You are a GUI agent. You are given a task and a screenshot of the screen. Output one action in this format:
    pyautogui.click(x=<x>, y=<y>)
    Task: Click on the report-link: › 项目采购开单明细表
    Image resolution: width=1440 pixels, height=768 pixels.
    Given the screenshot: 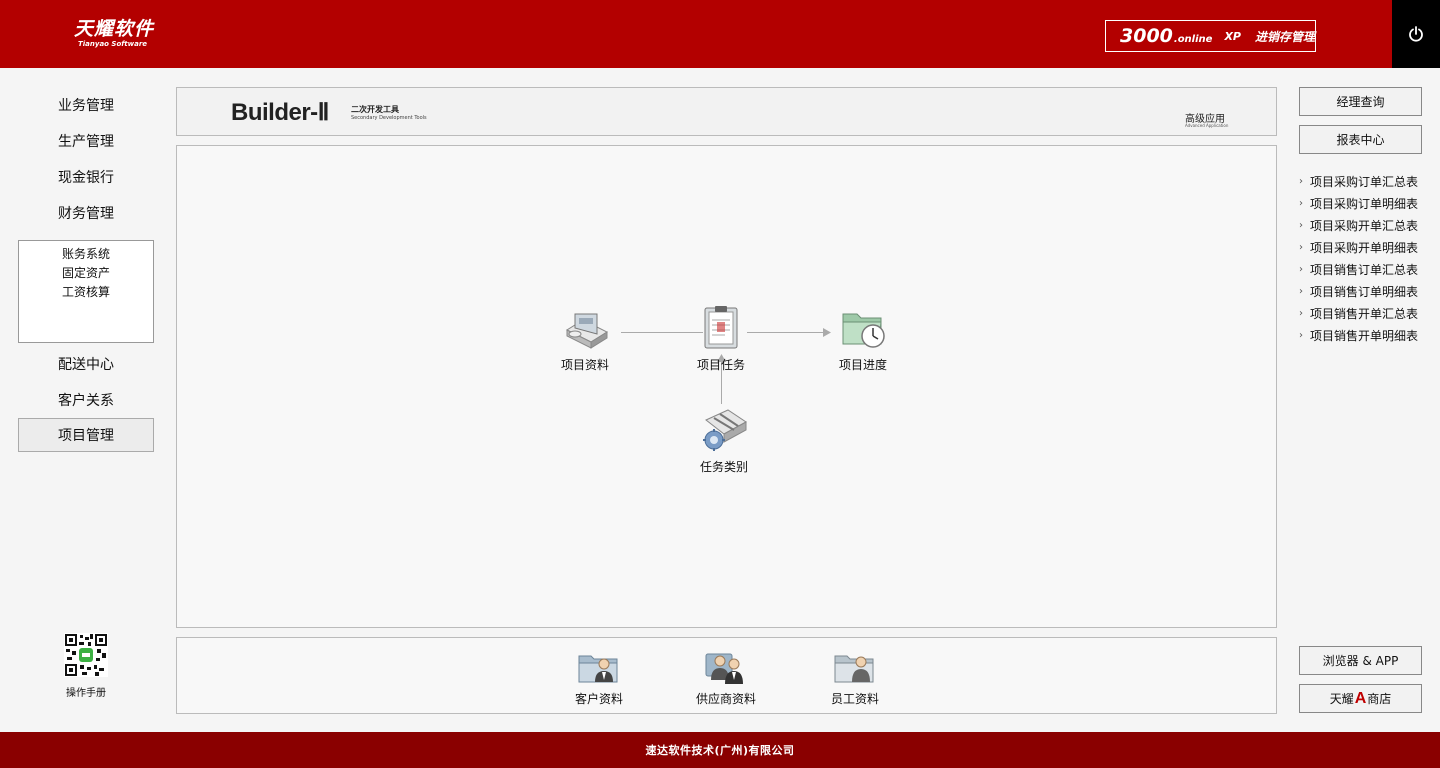 What is the action you would take?
    pyautogui.click(x=1364, y=247)
    